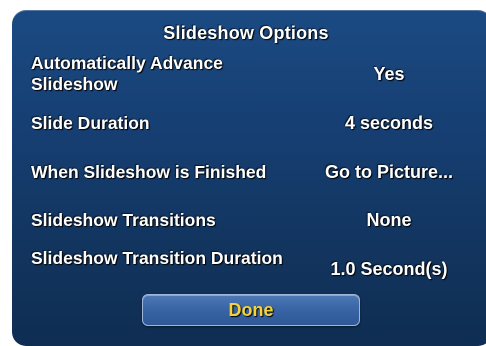  Describe the element at coordinates (389, 220) in the screenshot. I see `option-value-transitions: None` at that location.